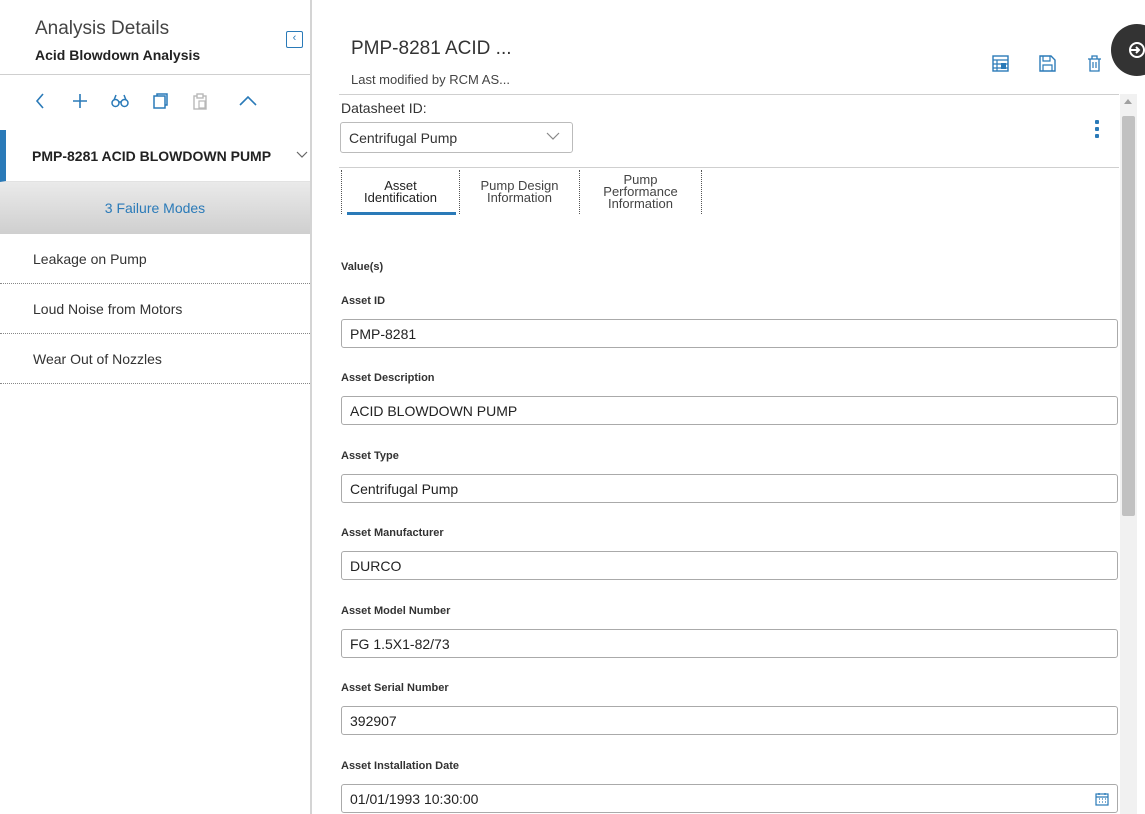 This screenshot has height=814, width=1145. I want to click on asset-manufacturer-field: DURCO, so click(729, 565).